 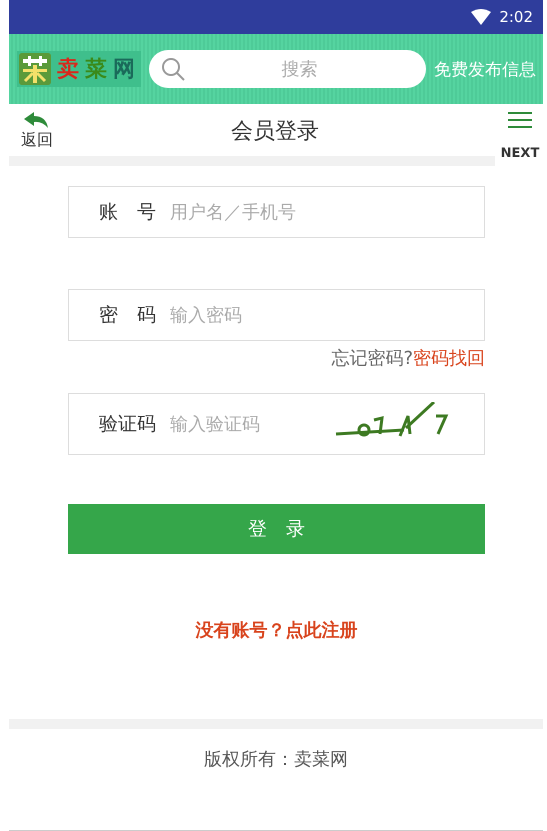 I want to click on page-title: 会员登录, so click(x=275, y=132).